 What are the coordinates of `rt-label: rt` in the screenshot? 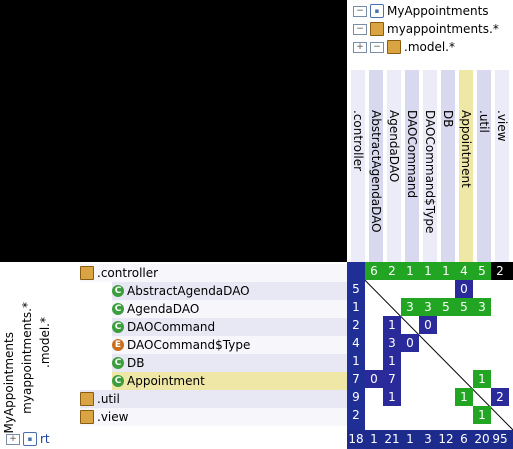 It's located at (45, 439).